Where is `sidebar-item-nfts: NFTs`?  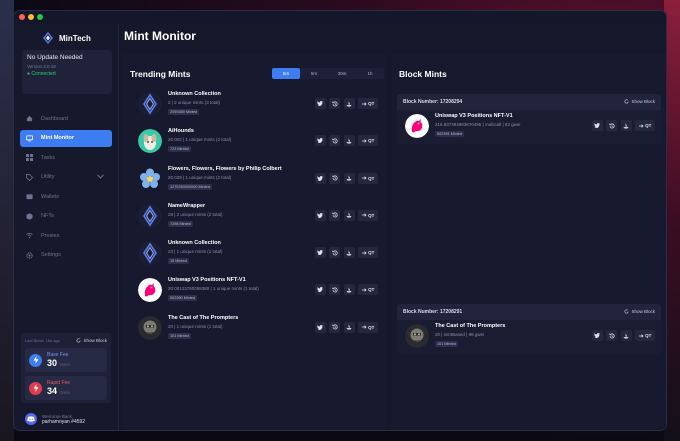 sidebar-item-nfts: NFTs is located at coordinates (66, 216).